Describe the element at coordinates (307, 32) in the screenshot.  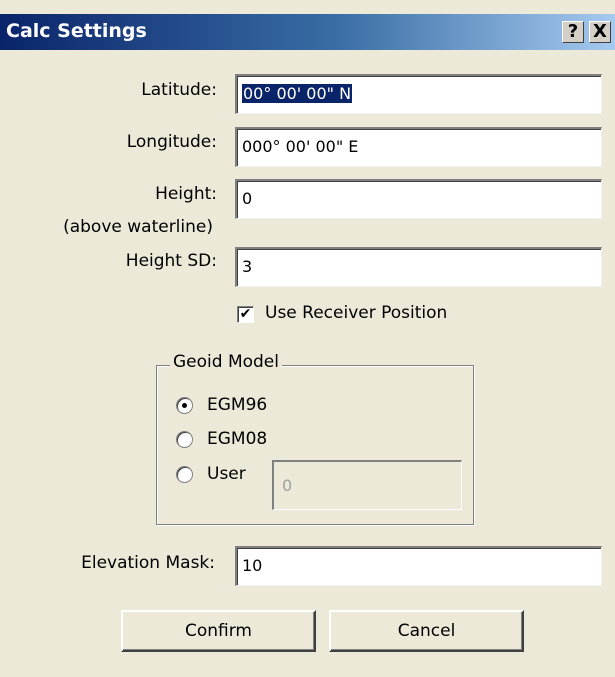
I see `title-bar: Calc Settings ? X` at that location.